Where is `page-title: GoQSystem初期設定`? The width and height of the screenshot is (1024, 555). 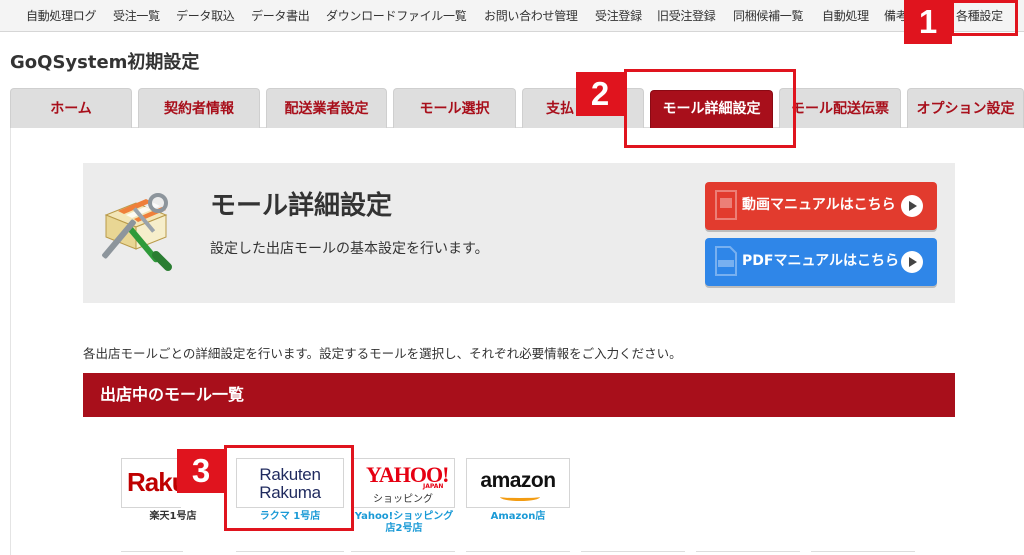 page-title: GoQSystem初期設定 is located at coordinates (105, 62).